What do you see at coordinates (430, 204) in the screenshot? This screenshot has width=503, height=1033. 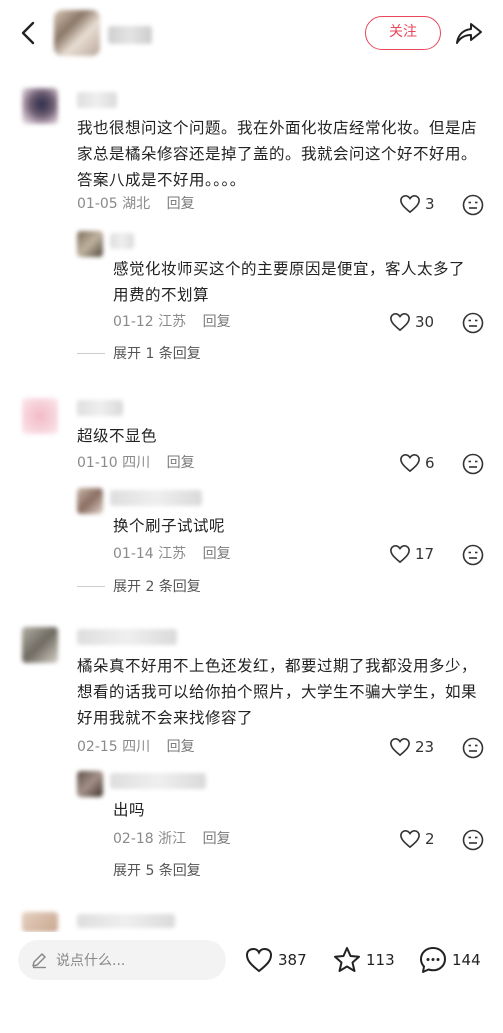 I see `like-count: 3` at bounding box center [430, 204].